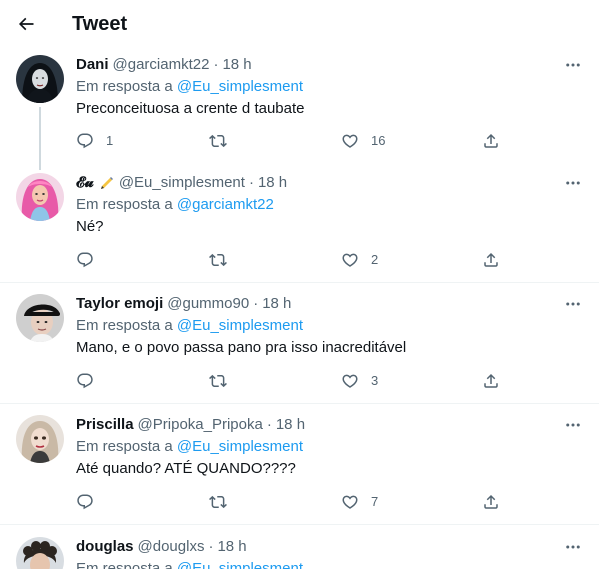  Describe the element at coordinates (110, 140) in the screenshot. I see `reply-count: 1` at that location.